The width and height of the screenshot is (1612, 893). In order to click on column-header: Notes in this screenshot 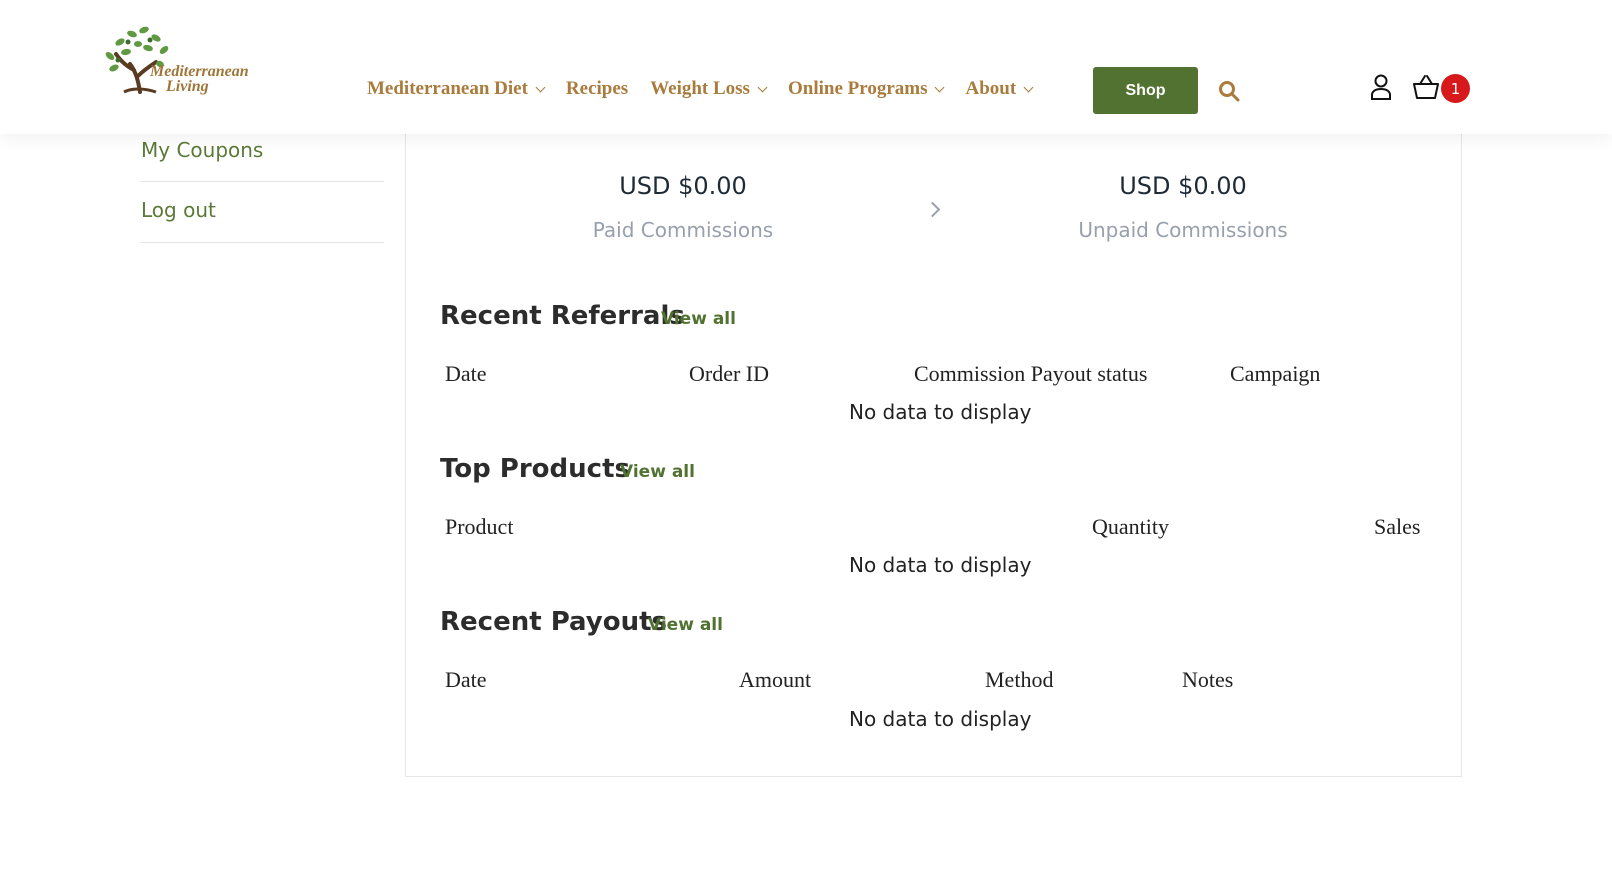, I will do `click(1208, 679)`.